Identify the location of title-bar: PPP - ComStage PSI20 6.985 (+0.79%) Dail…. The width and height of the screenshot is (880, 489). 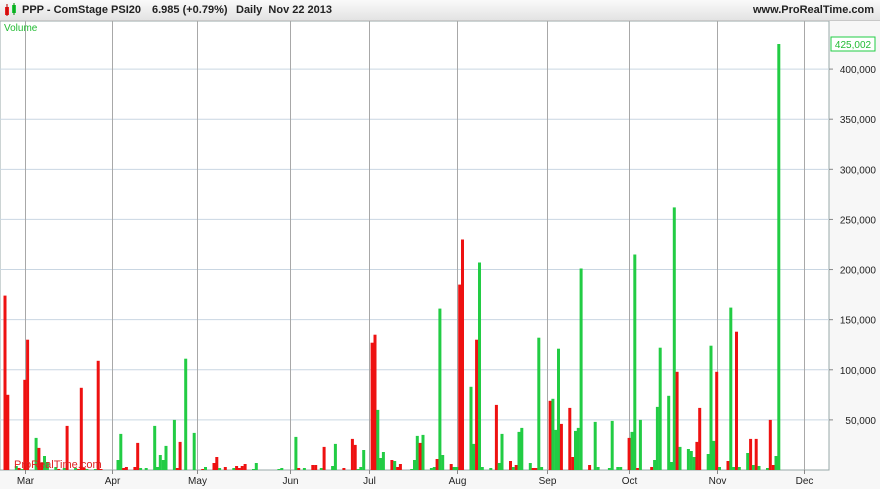
(440, 10).